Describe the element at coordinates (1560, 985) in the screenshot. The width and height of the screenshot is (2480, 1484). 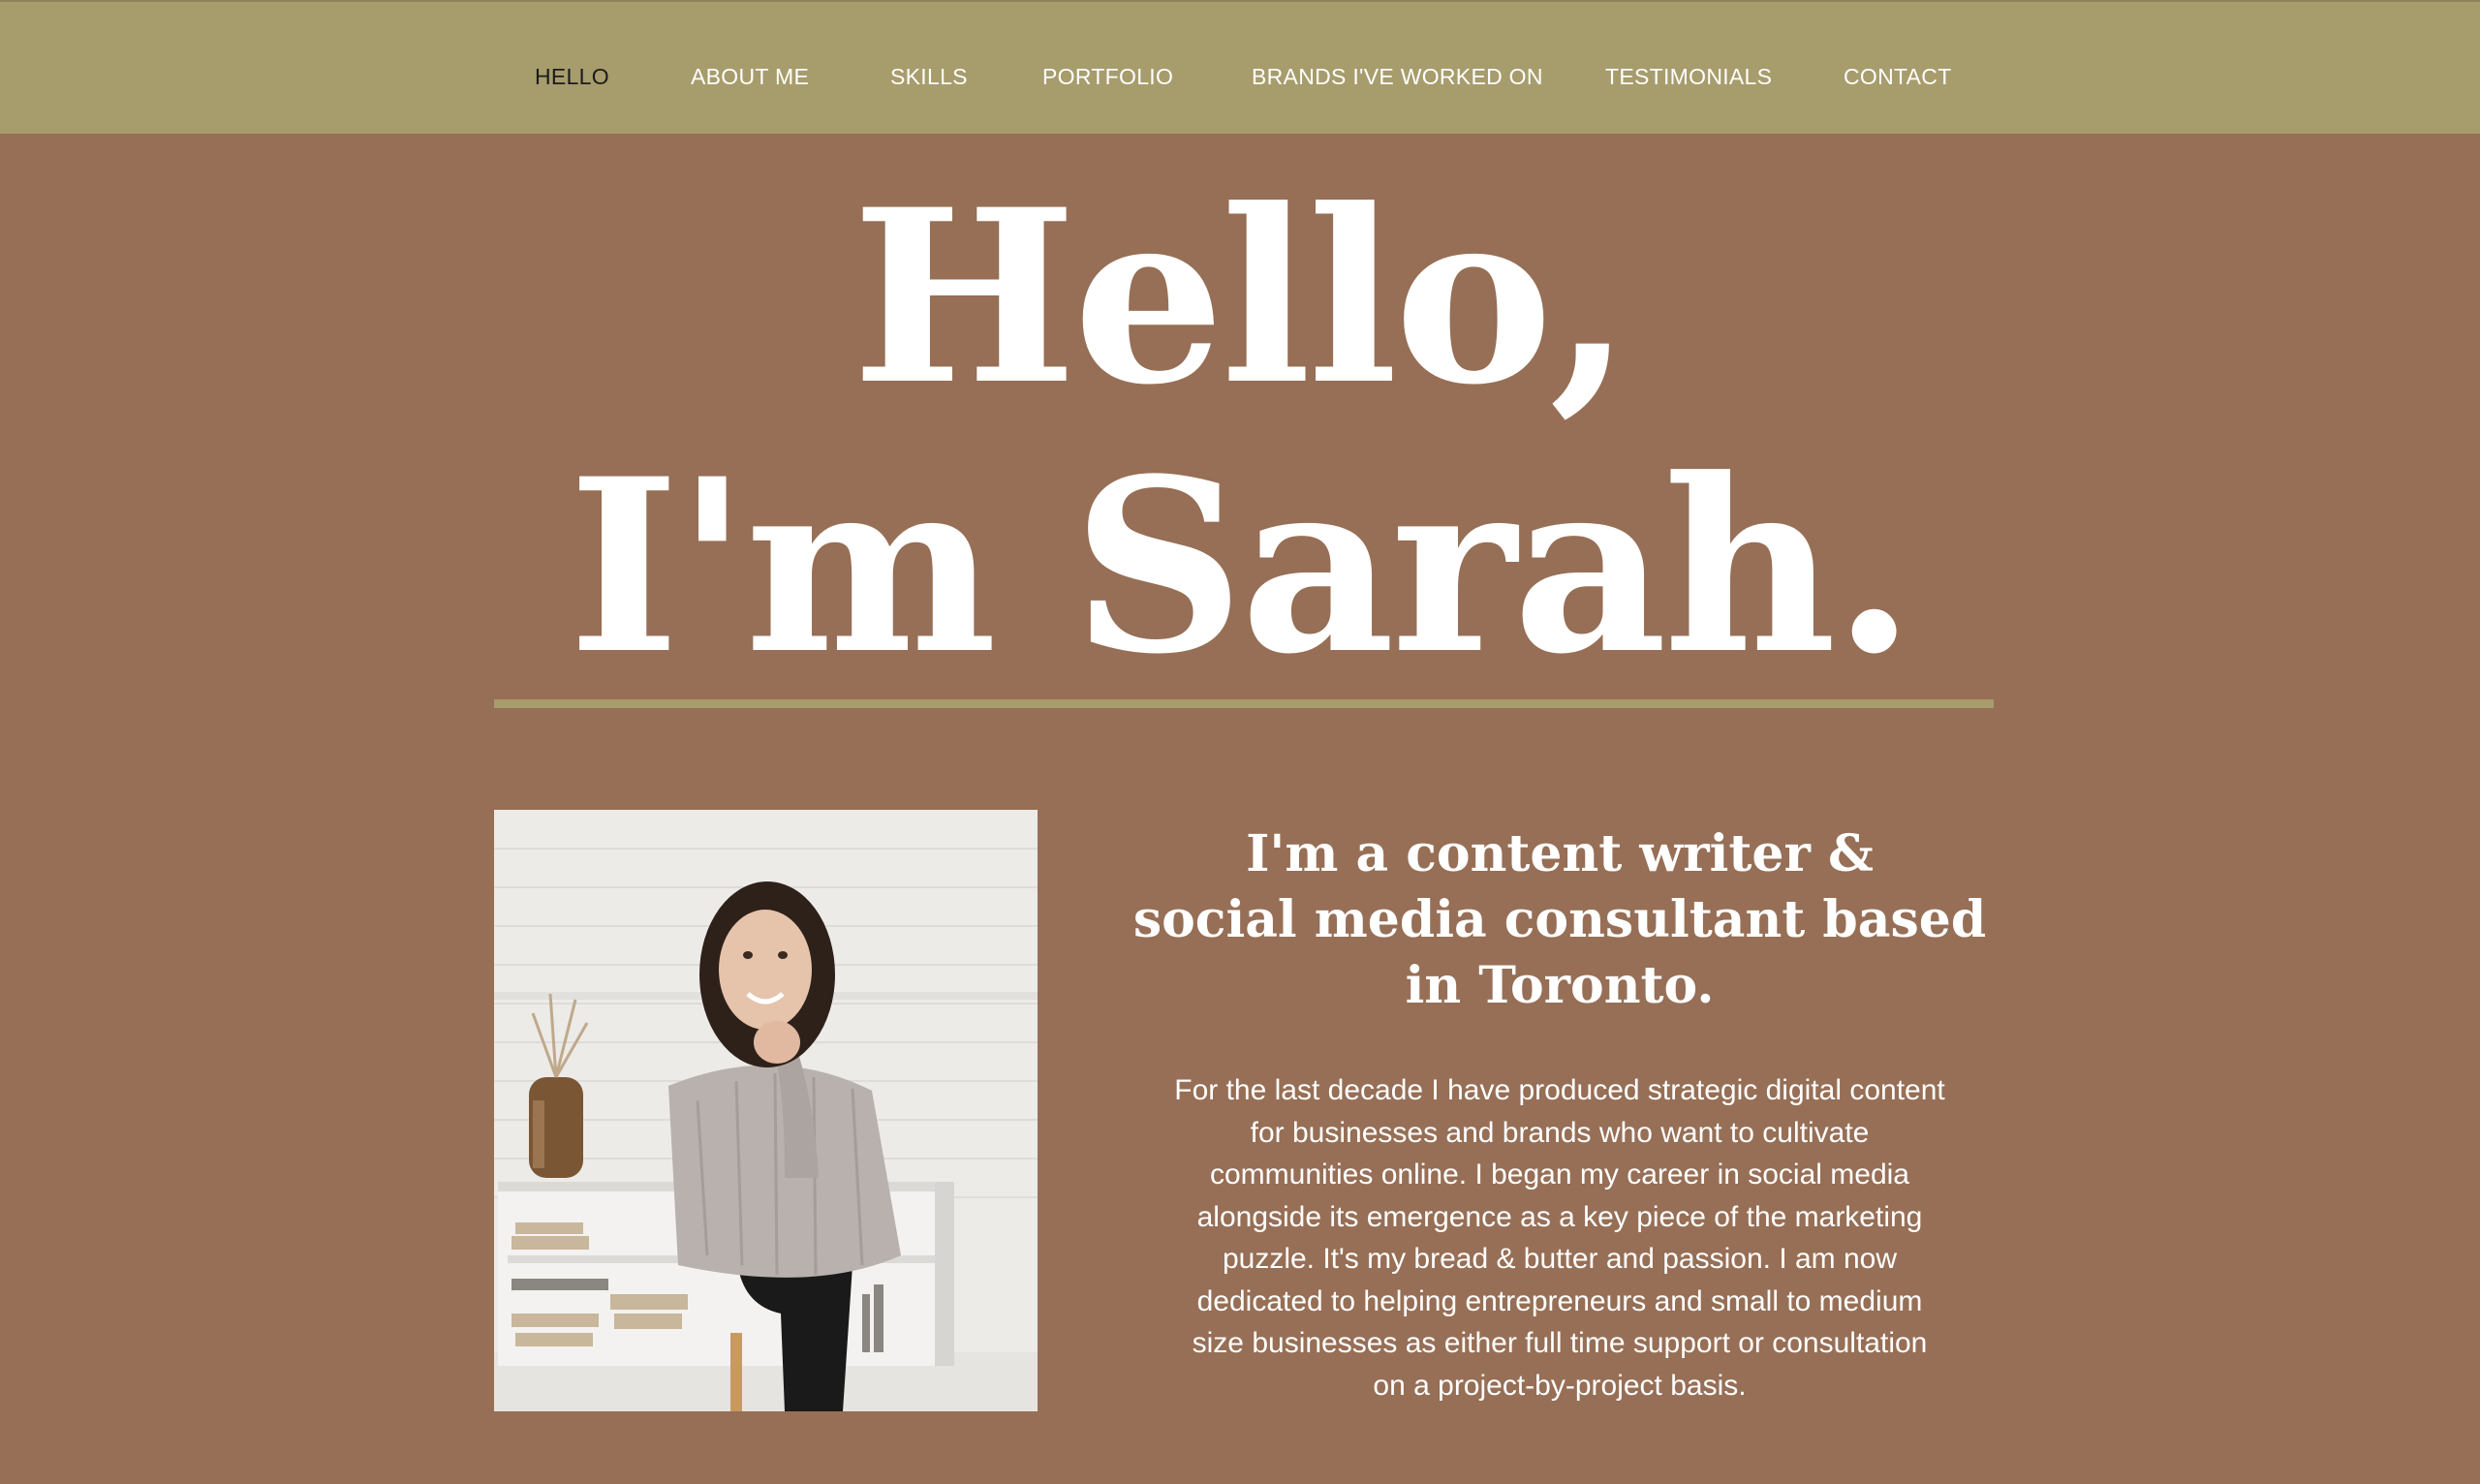
I see `tagline-line: in Toronto.` at that location.